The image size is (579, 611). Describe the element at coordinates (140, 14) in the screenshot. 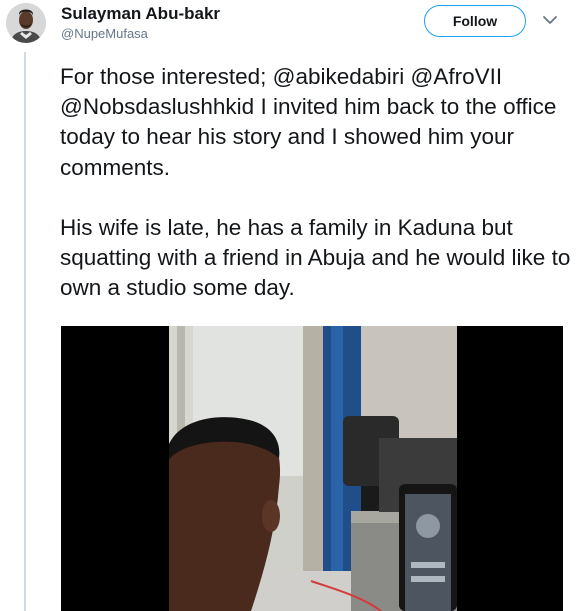

I see `author-name: Sulayman Abu-bakr` at that location.